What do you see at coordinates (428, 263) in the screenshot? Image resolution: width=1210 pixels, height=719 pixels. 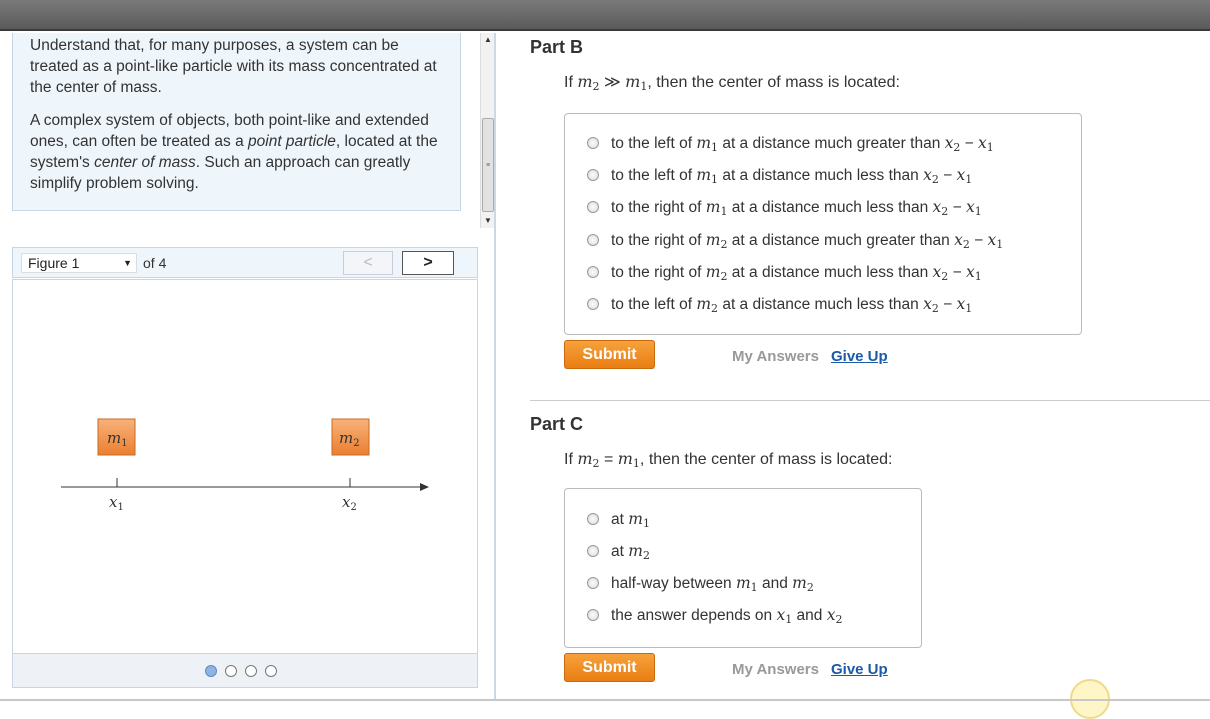 I see `next-figure-button: >` at bounding box center [428, 263].